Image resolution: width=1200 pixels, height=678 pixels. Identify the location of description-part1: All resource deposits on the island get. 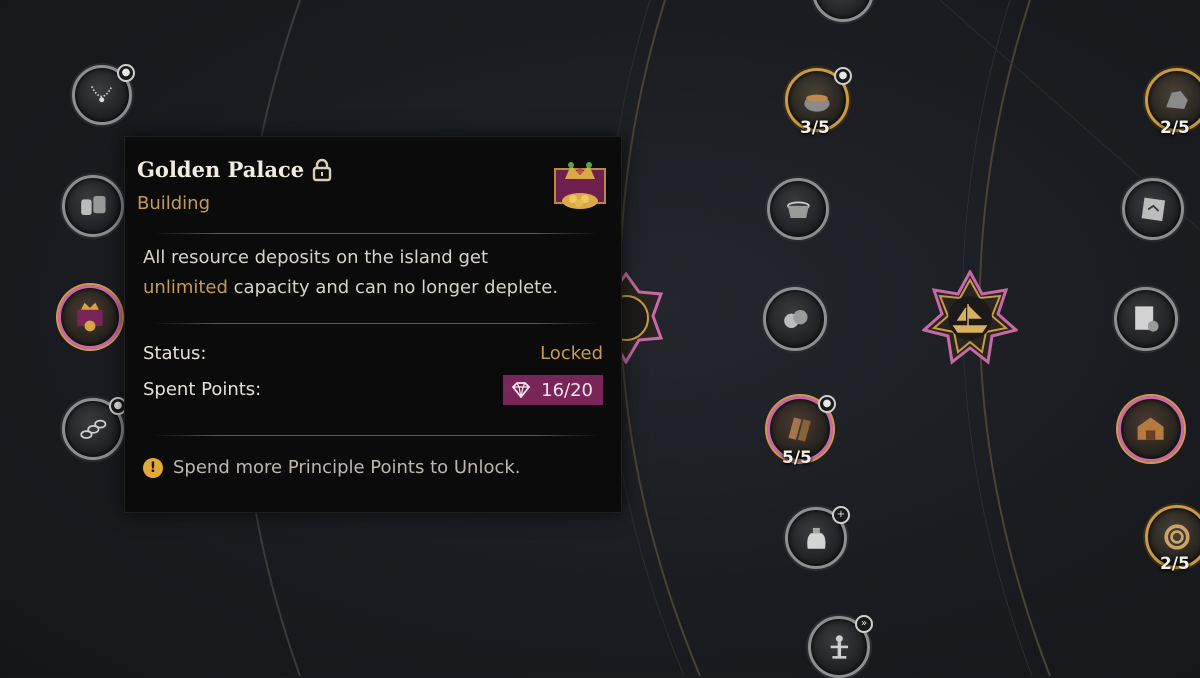
(316, 257).